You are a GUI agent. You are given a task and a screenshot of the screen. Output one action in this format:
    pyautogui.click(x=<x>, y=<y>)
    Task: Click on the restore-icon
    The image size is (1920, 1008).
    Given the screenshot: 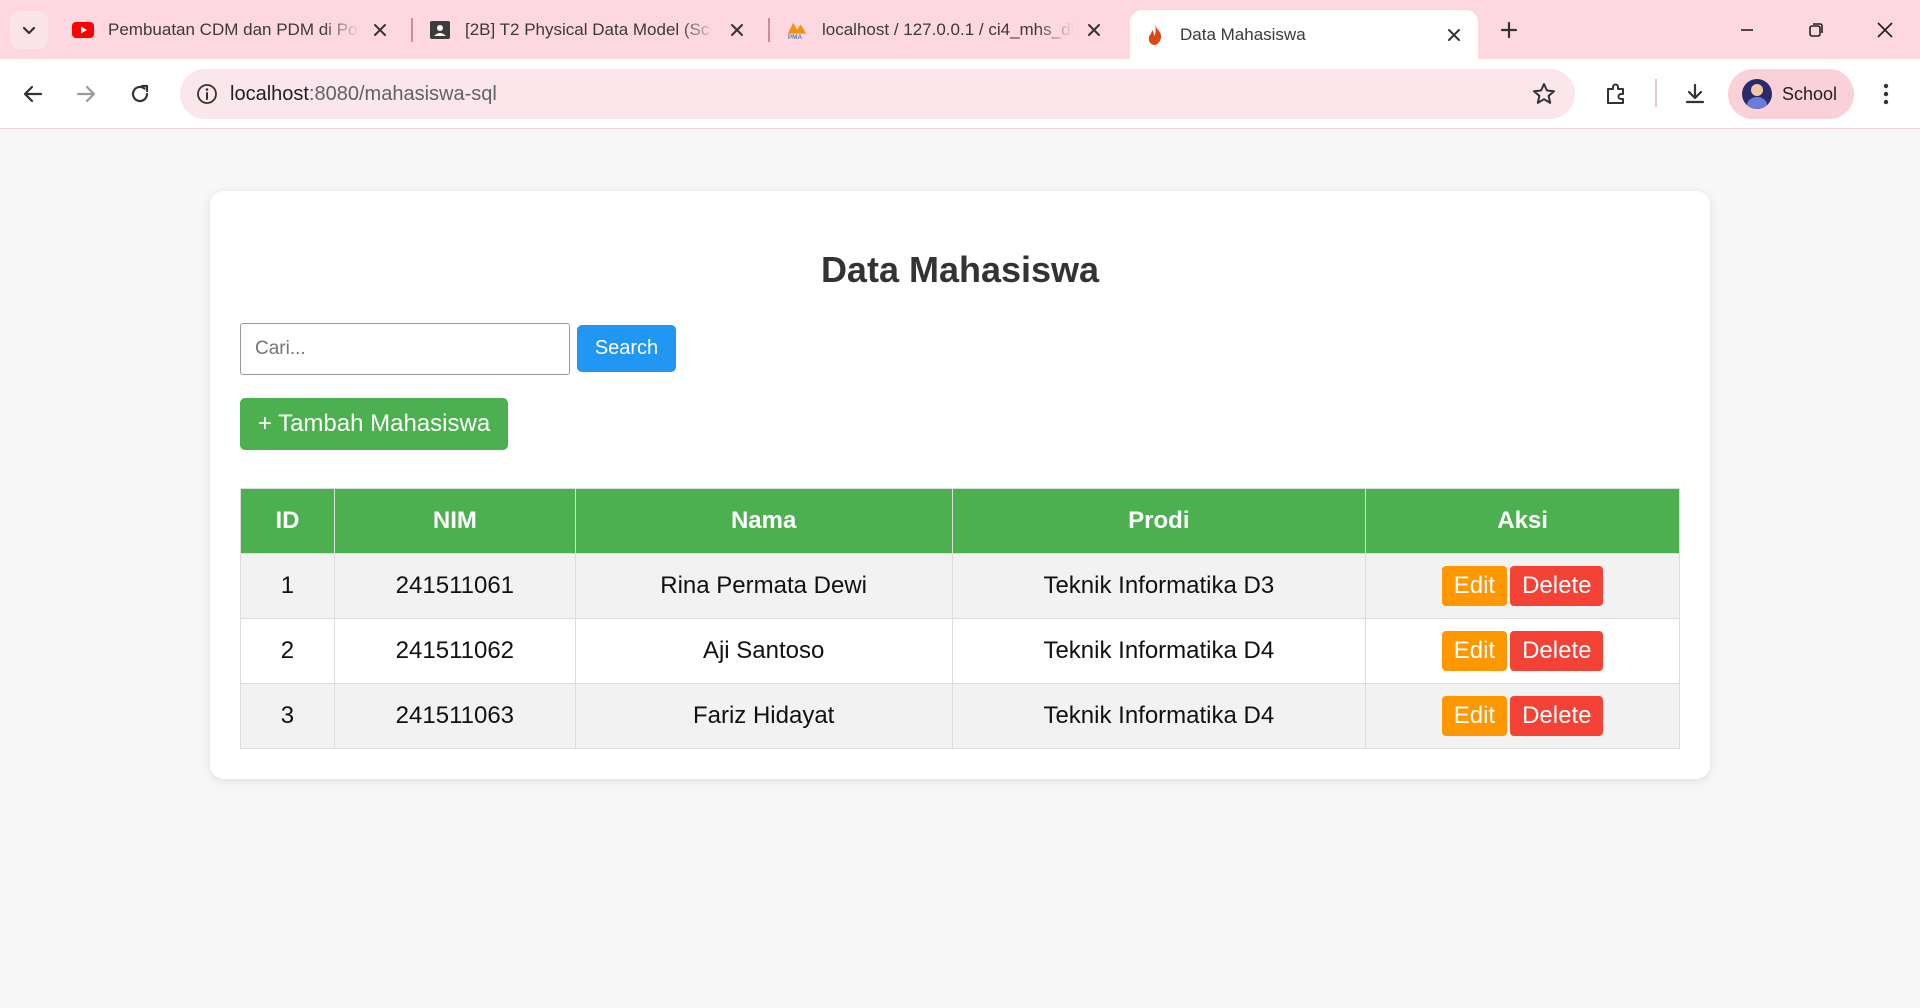 What is the action you would take?
    pyautogui.click(x=1816, y=30)
    